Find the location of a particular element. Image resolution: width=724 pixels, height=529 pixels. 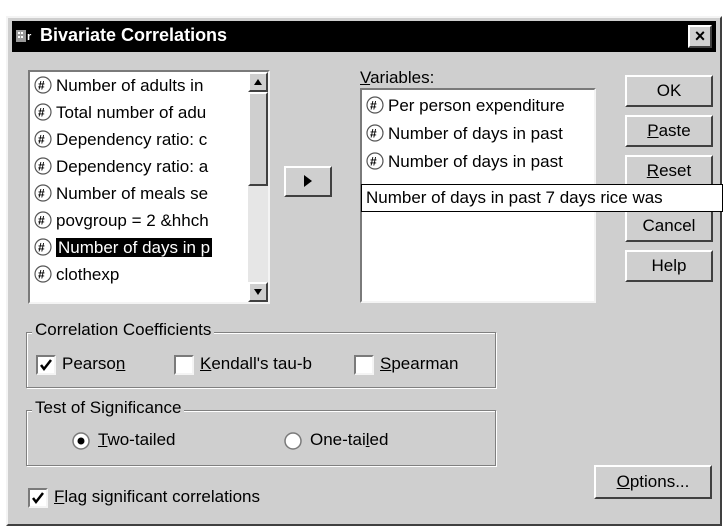

arrow-right-icon is located at coordinates (308, 181).